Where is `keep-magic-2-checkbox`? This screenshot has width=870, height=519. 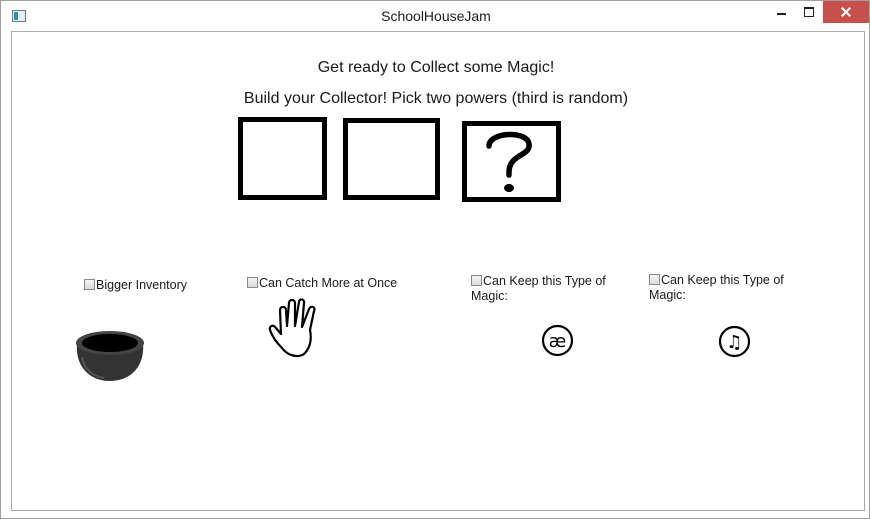
keep-magic-2-checkbox is located at coordinates (654, 279).